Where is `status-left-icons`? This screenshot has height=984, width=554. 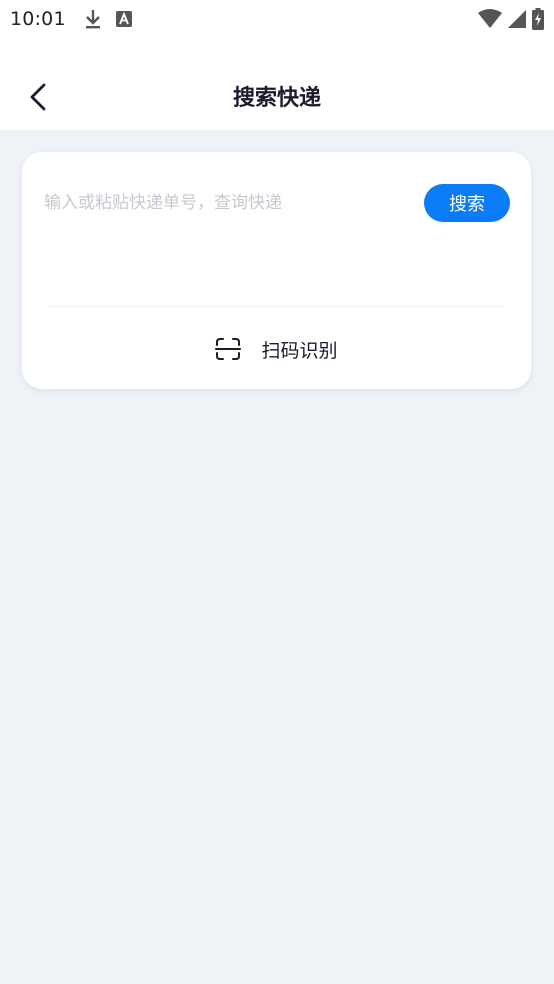 status-left-icons is located at coordinates (108, 19).